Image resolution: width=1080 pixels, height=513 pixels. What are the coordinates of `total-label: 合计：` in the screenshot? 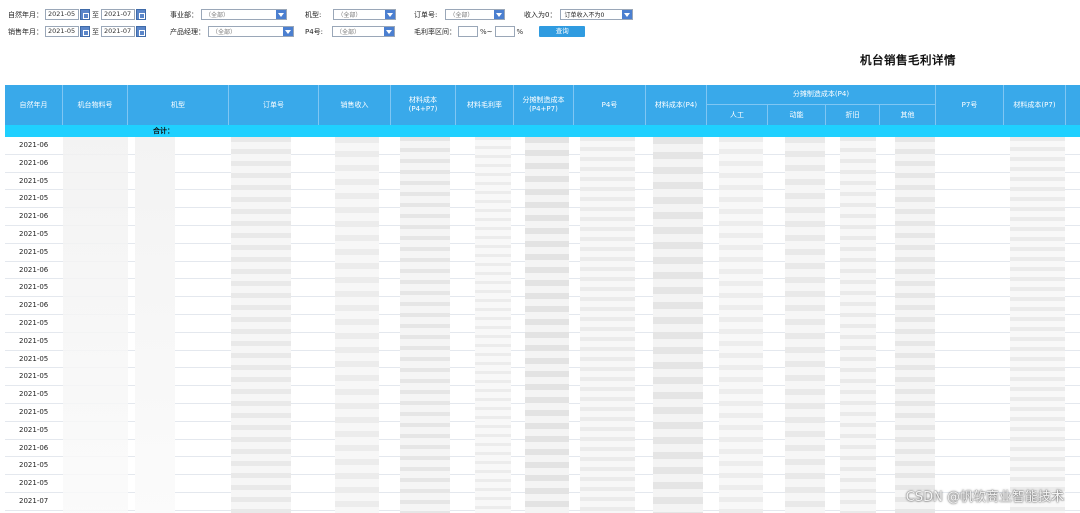 It's located at (163, 131).